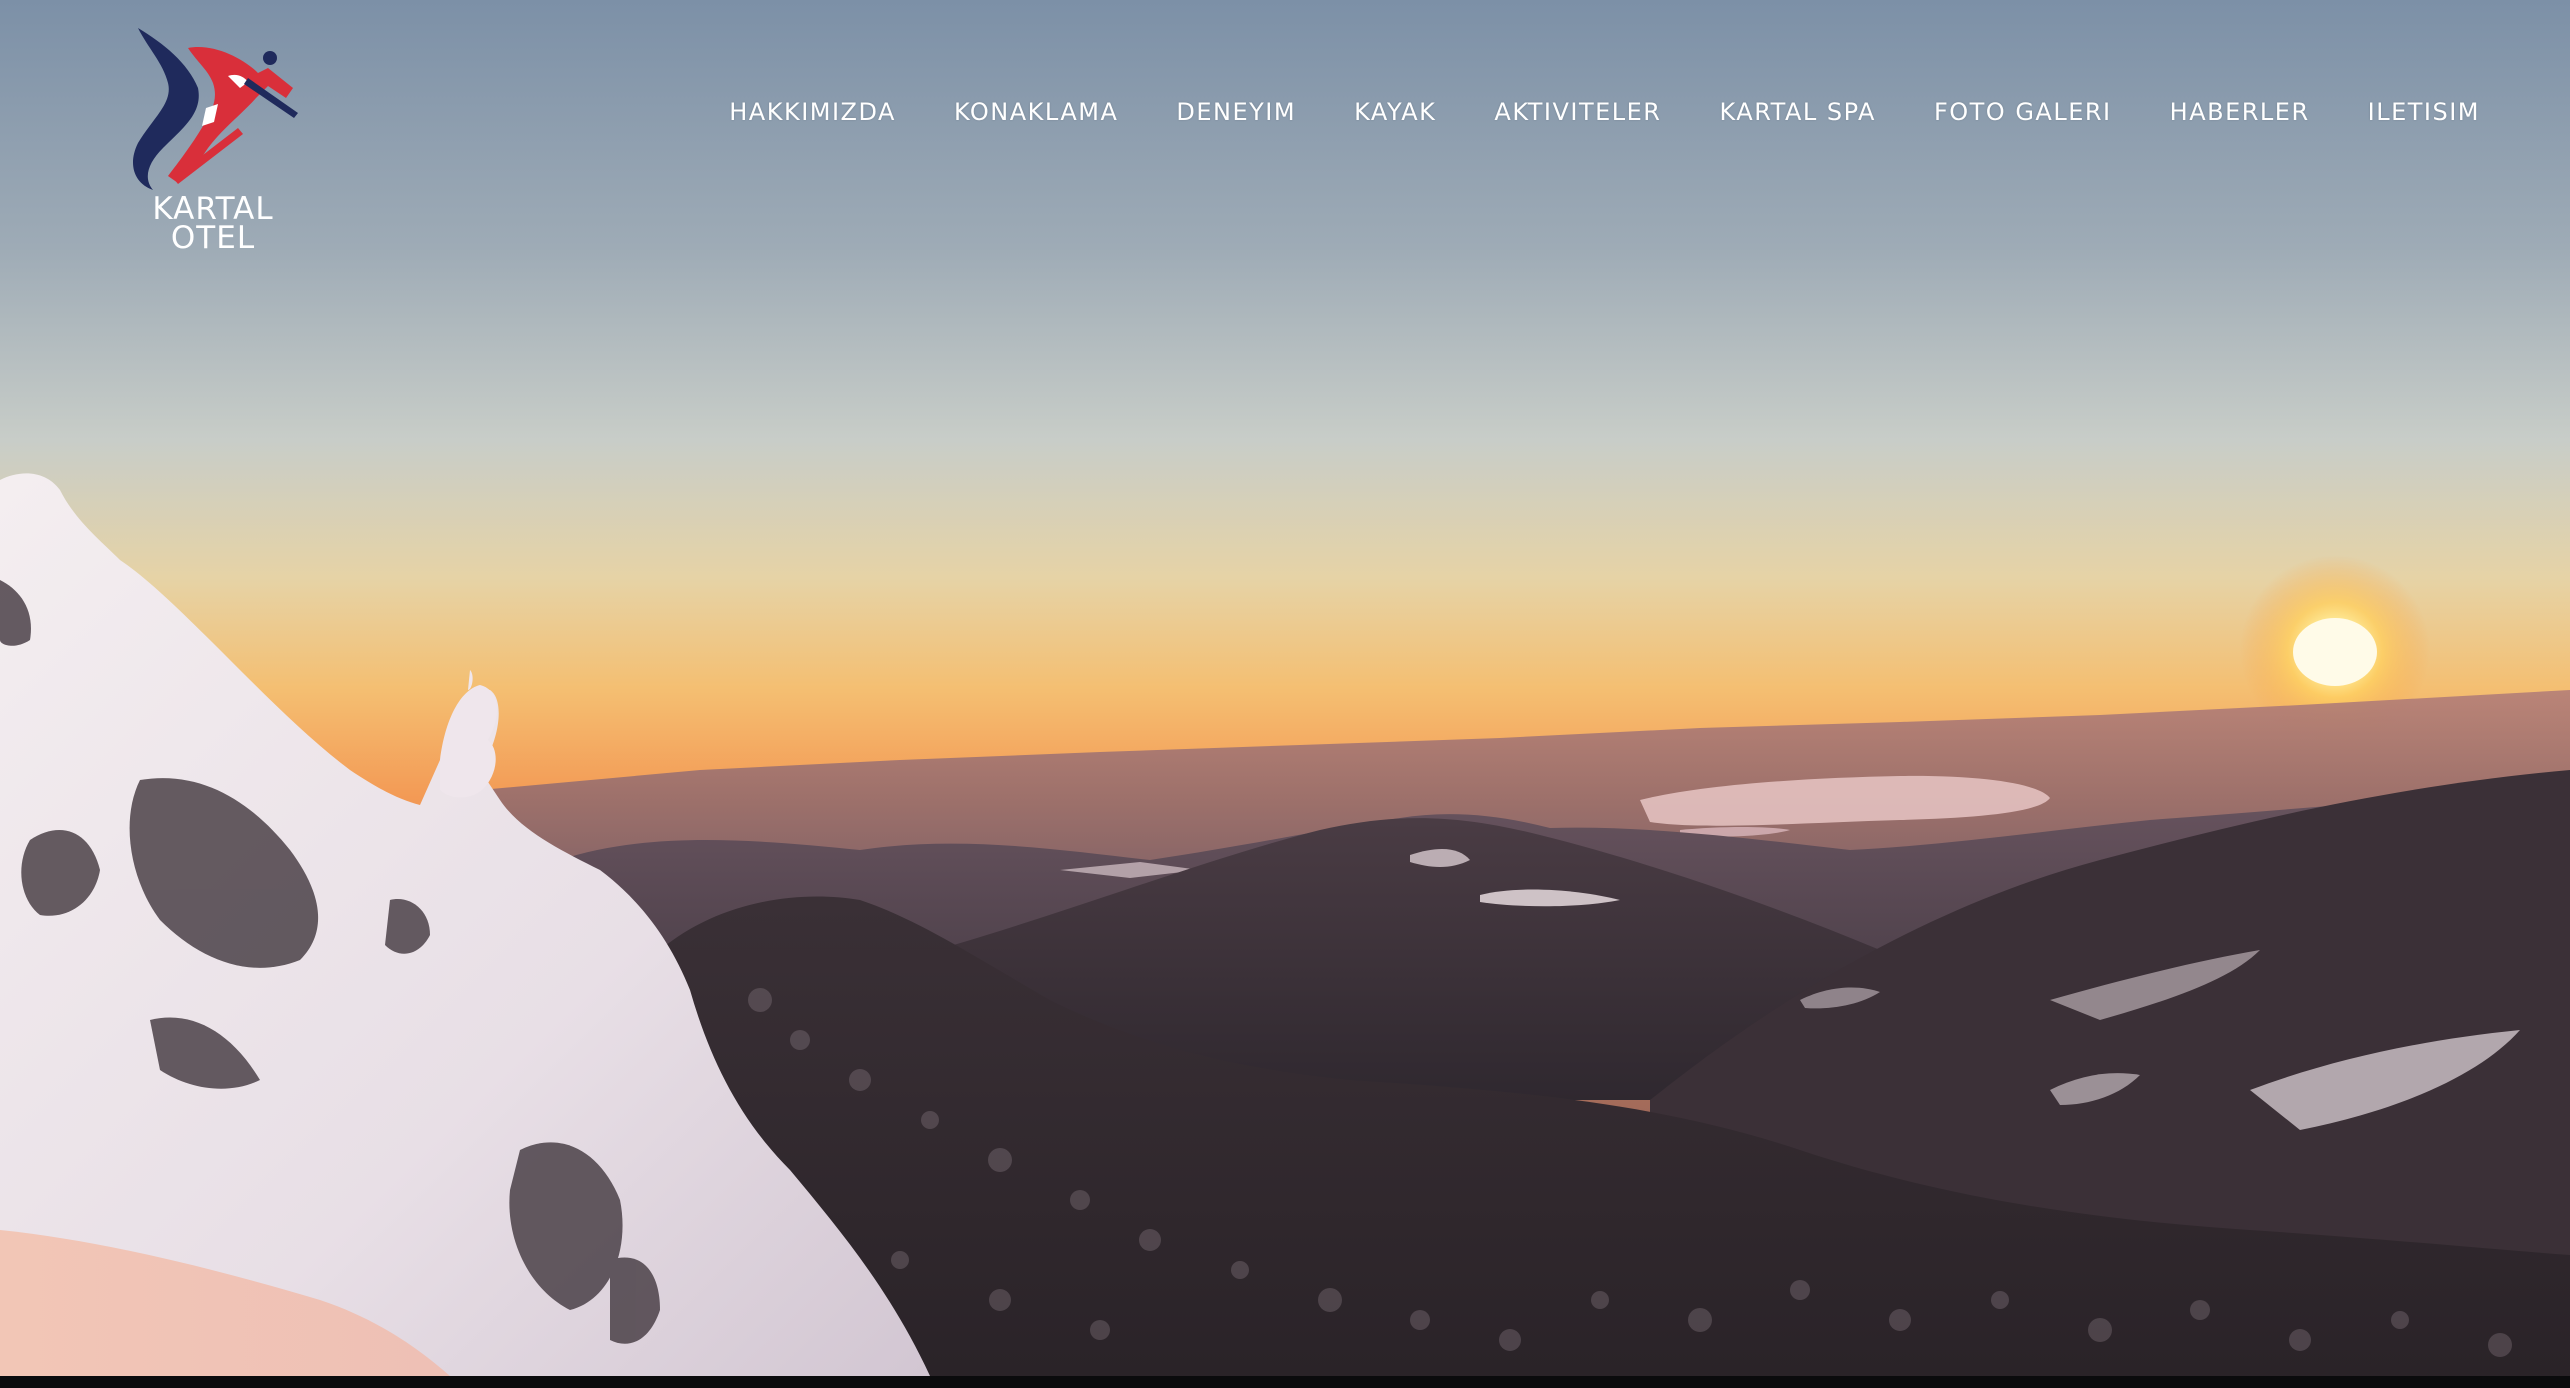 This screenshot has height=1388, width=2570. What do you see at coordinates (1797, 112) in the screenshot?
I see `nav-item-kartal-spa: KARTAL SPA` at bounding box center [1797, 112].